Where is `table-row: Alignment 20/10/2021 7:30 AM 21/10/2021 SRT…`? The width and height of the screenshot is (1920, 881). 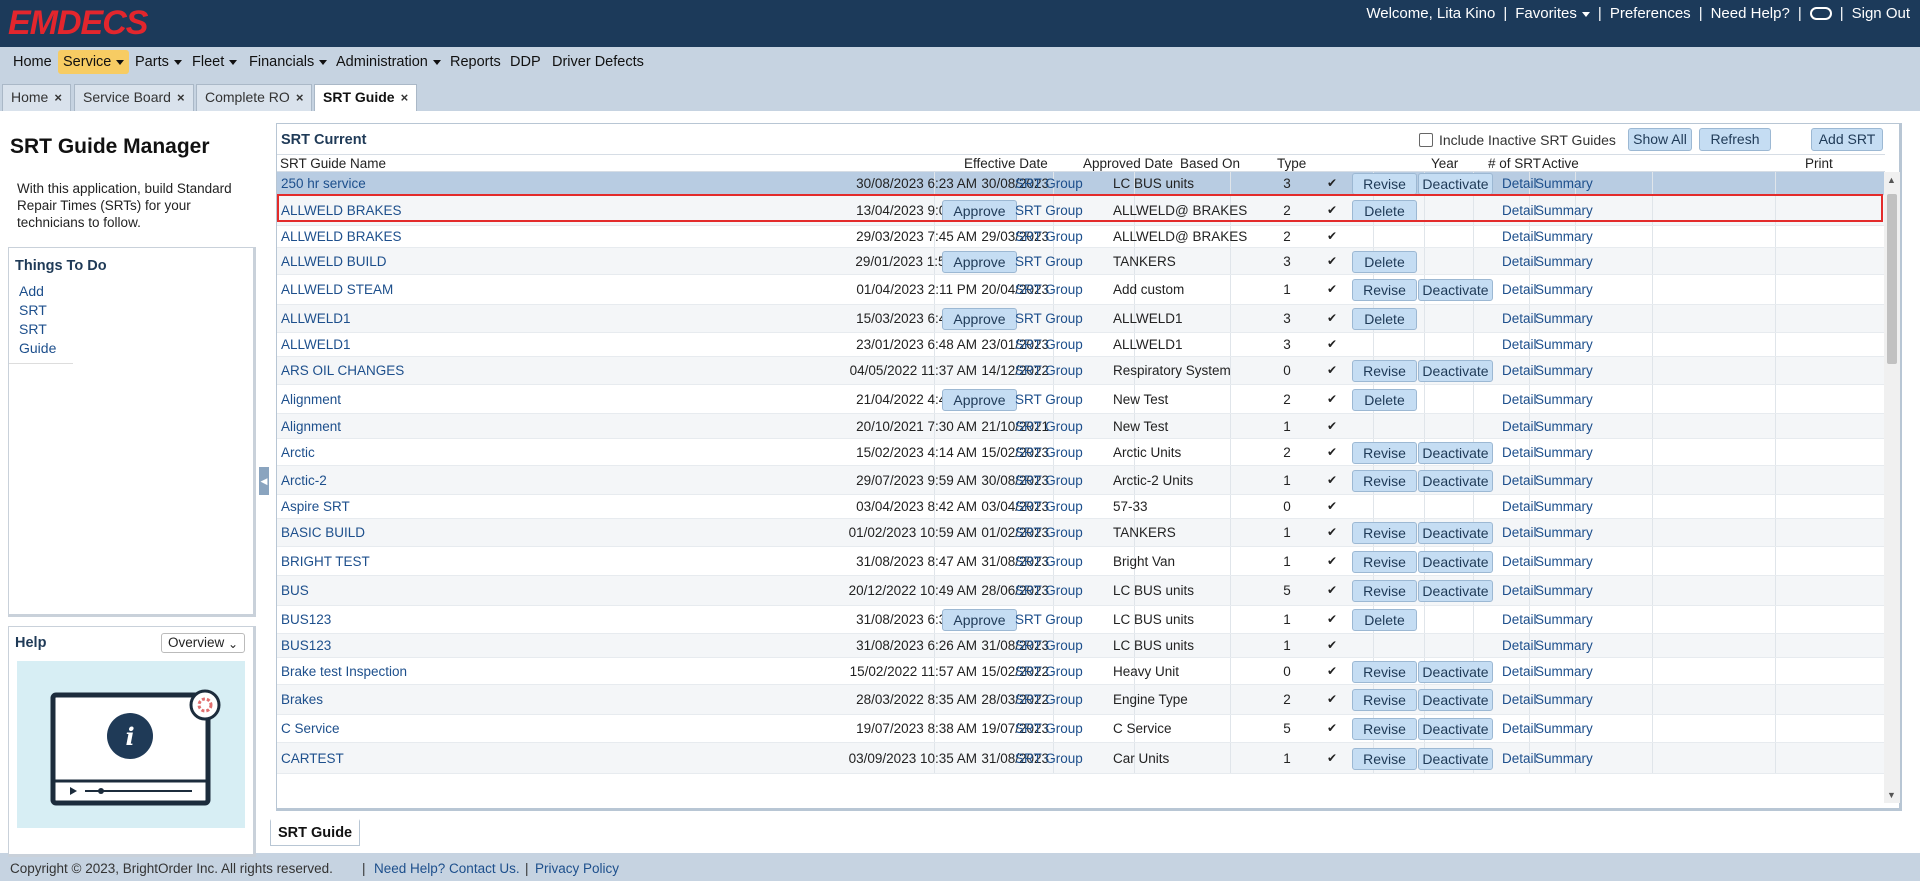 table-row: Alignment 20/10/2021 7:30 AM 21/10/2021 SRT… is located at coordinates (1081, 426).